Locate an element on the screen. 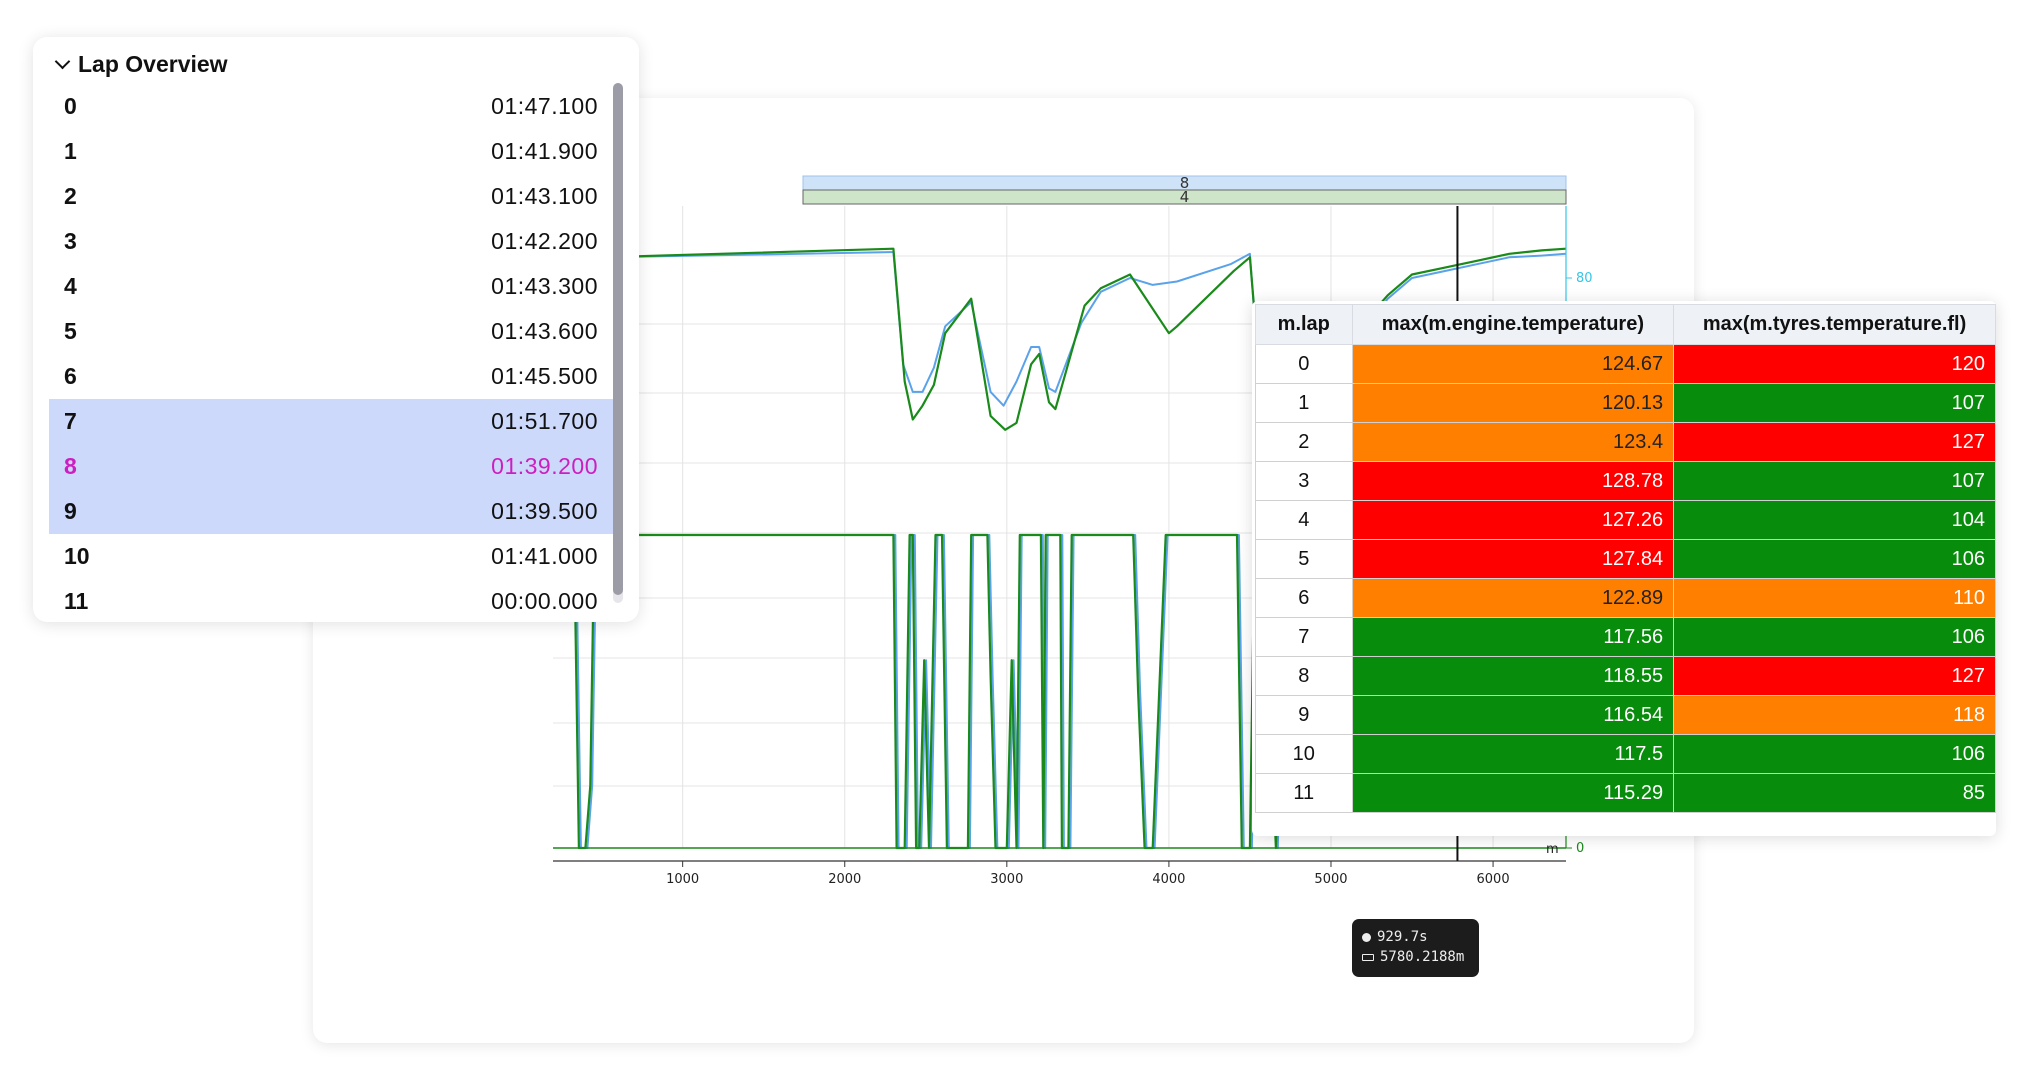  lap-row: 5 01:43.600 is located at coordinates (331, 331).